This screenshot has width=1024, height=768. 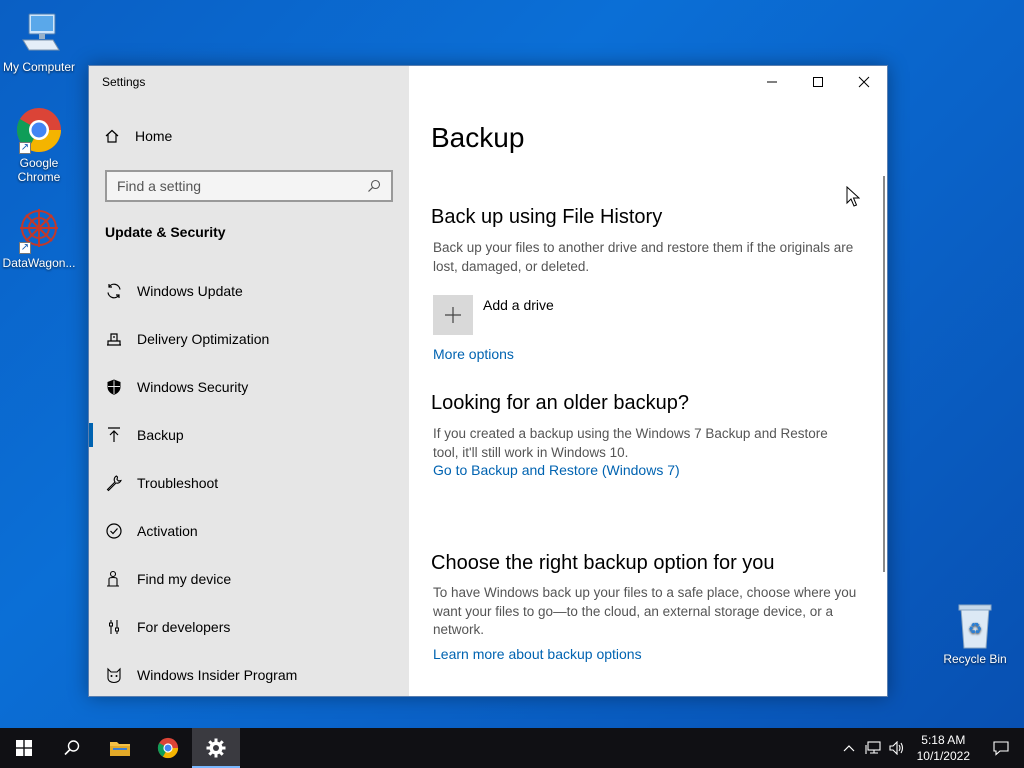 I want to click on sidebar-item-label: Delivery Optimization, so click(x=203, y=339).